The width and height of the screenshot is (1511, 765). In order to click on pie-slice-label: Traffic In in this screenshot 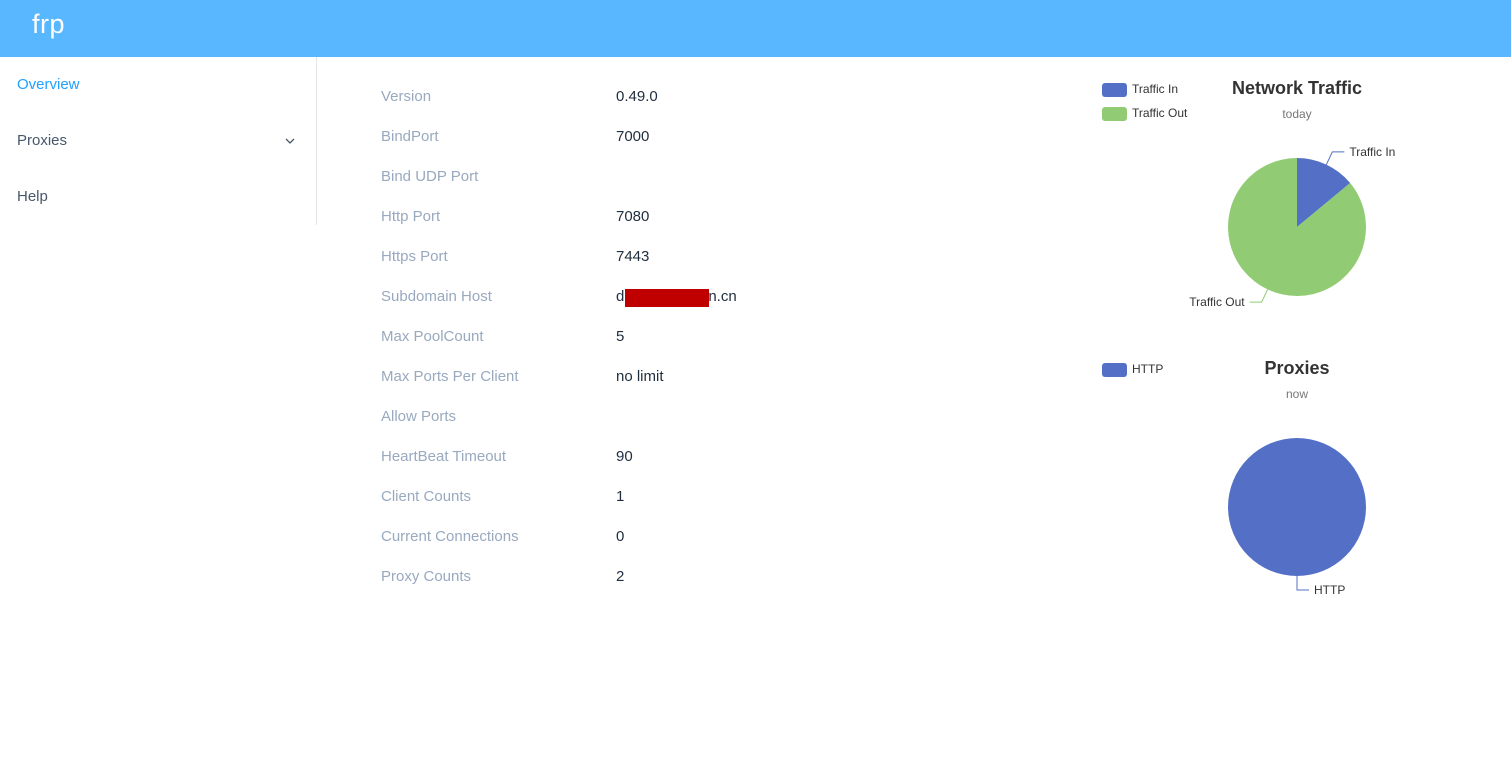, I will do `click(1372, 152)`.